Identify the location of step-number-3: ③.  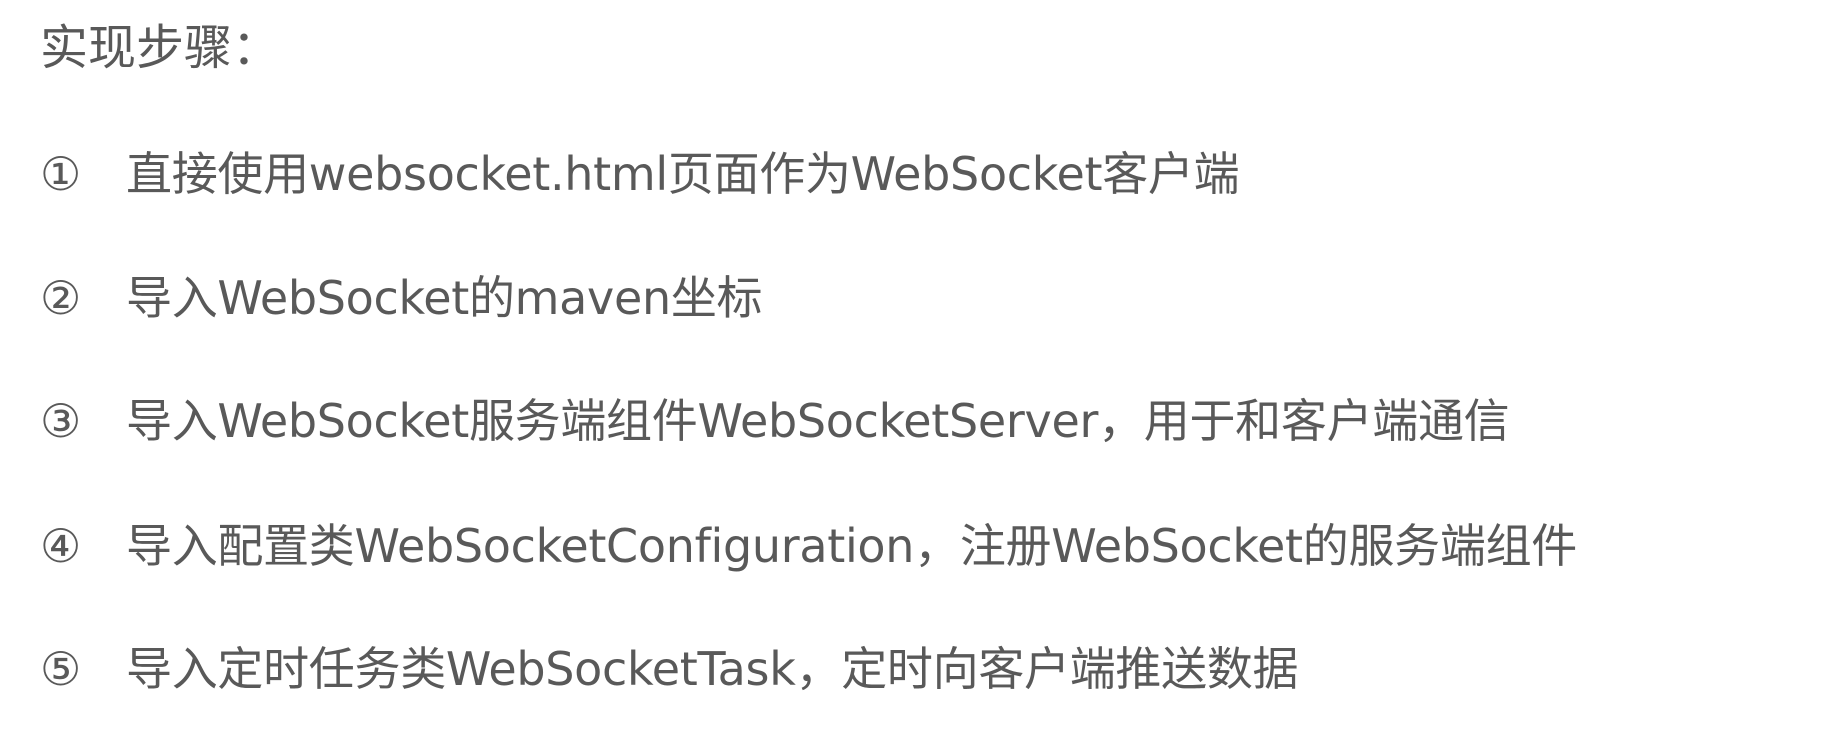
(61, 421).